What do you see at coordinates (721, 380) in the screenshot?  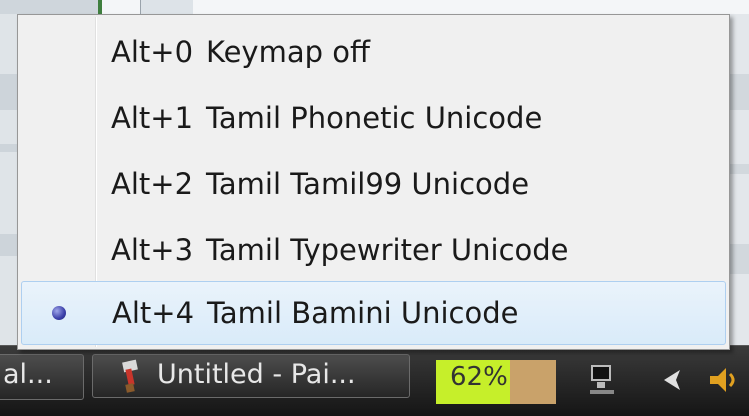 I see `speaker-icon` at bounding box center [721, 380].